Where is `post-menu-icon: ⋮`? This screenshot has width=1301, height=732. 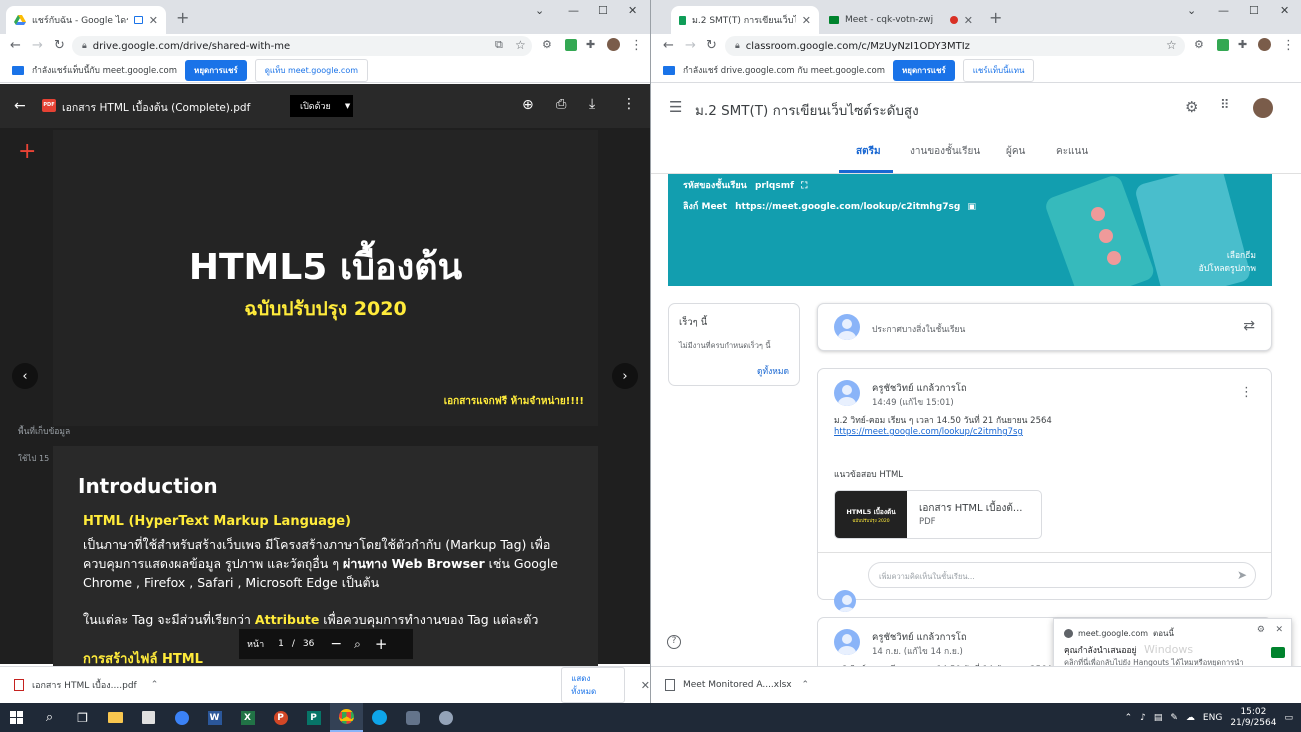 post-menu-icon: ⋮ is located at coordinates (1246, 392).